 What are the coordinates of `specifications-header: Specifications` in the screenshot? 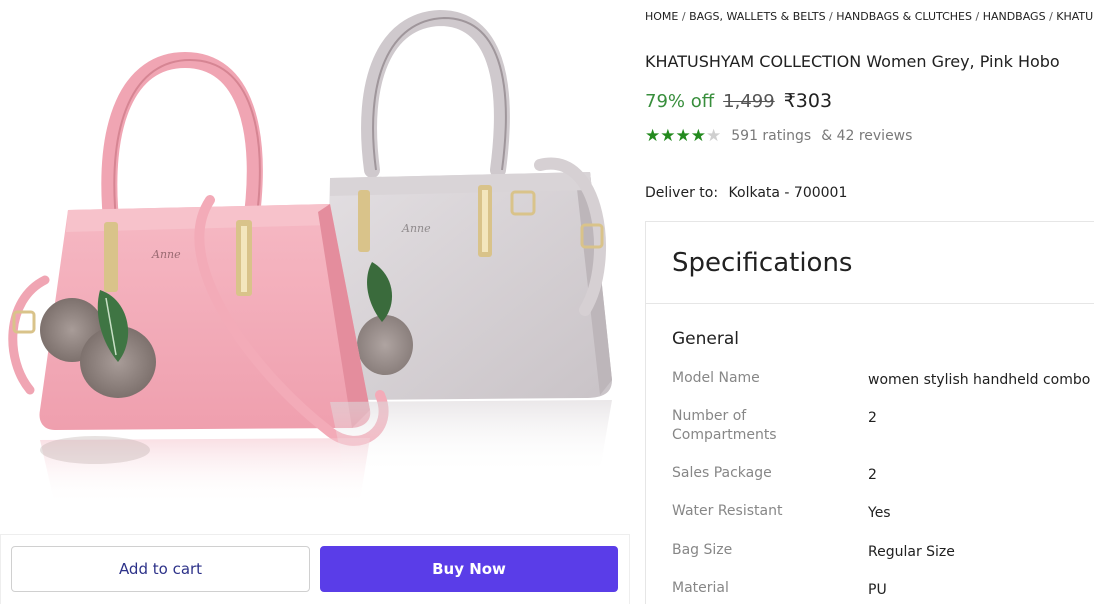 It's located at (870, 263).